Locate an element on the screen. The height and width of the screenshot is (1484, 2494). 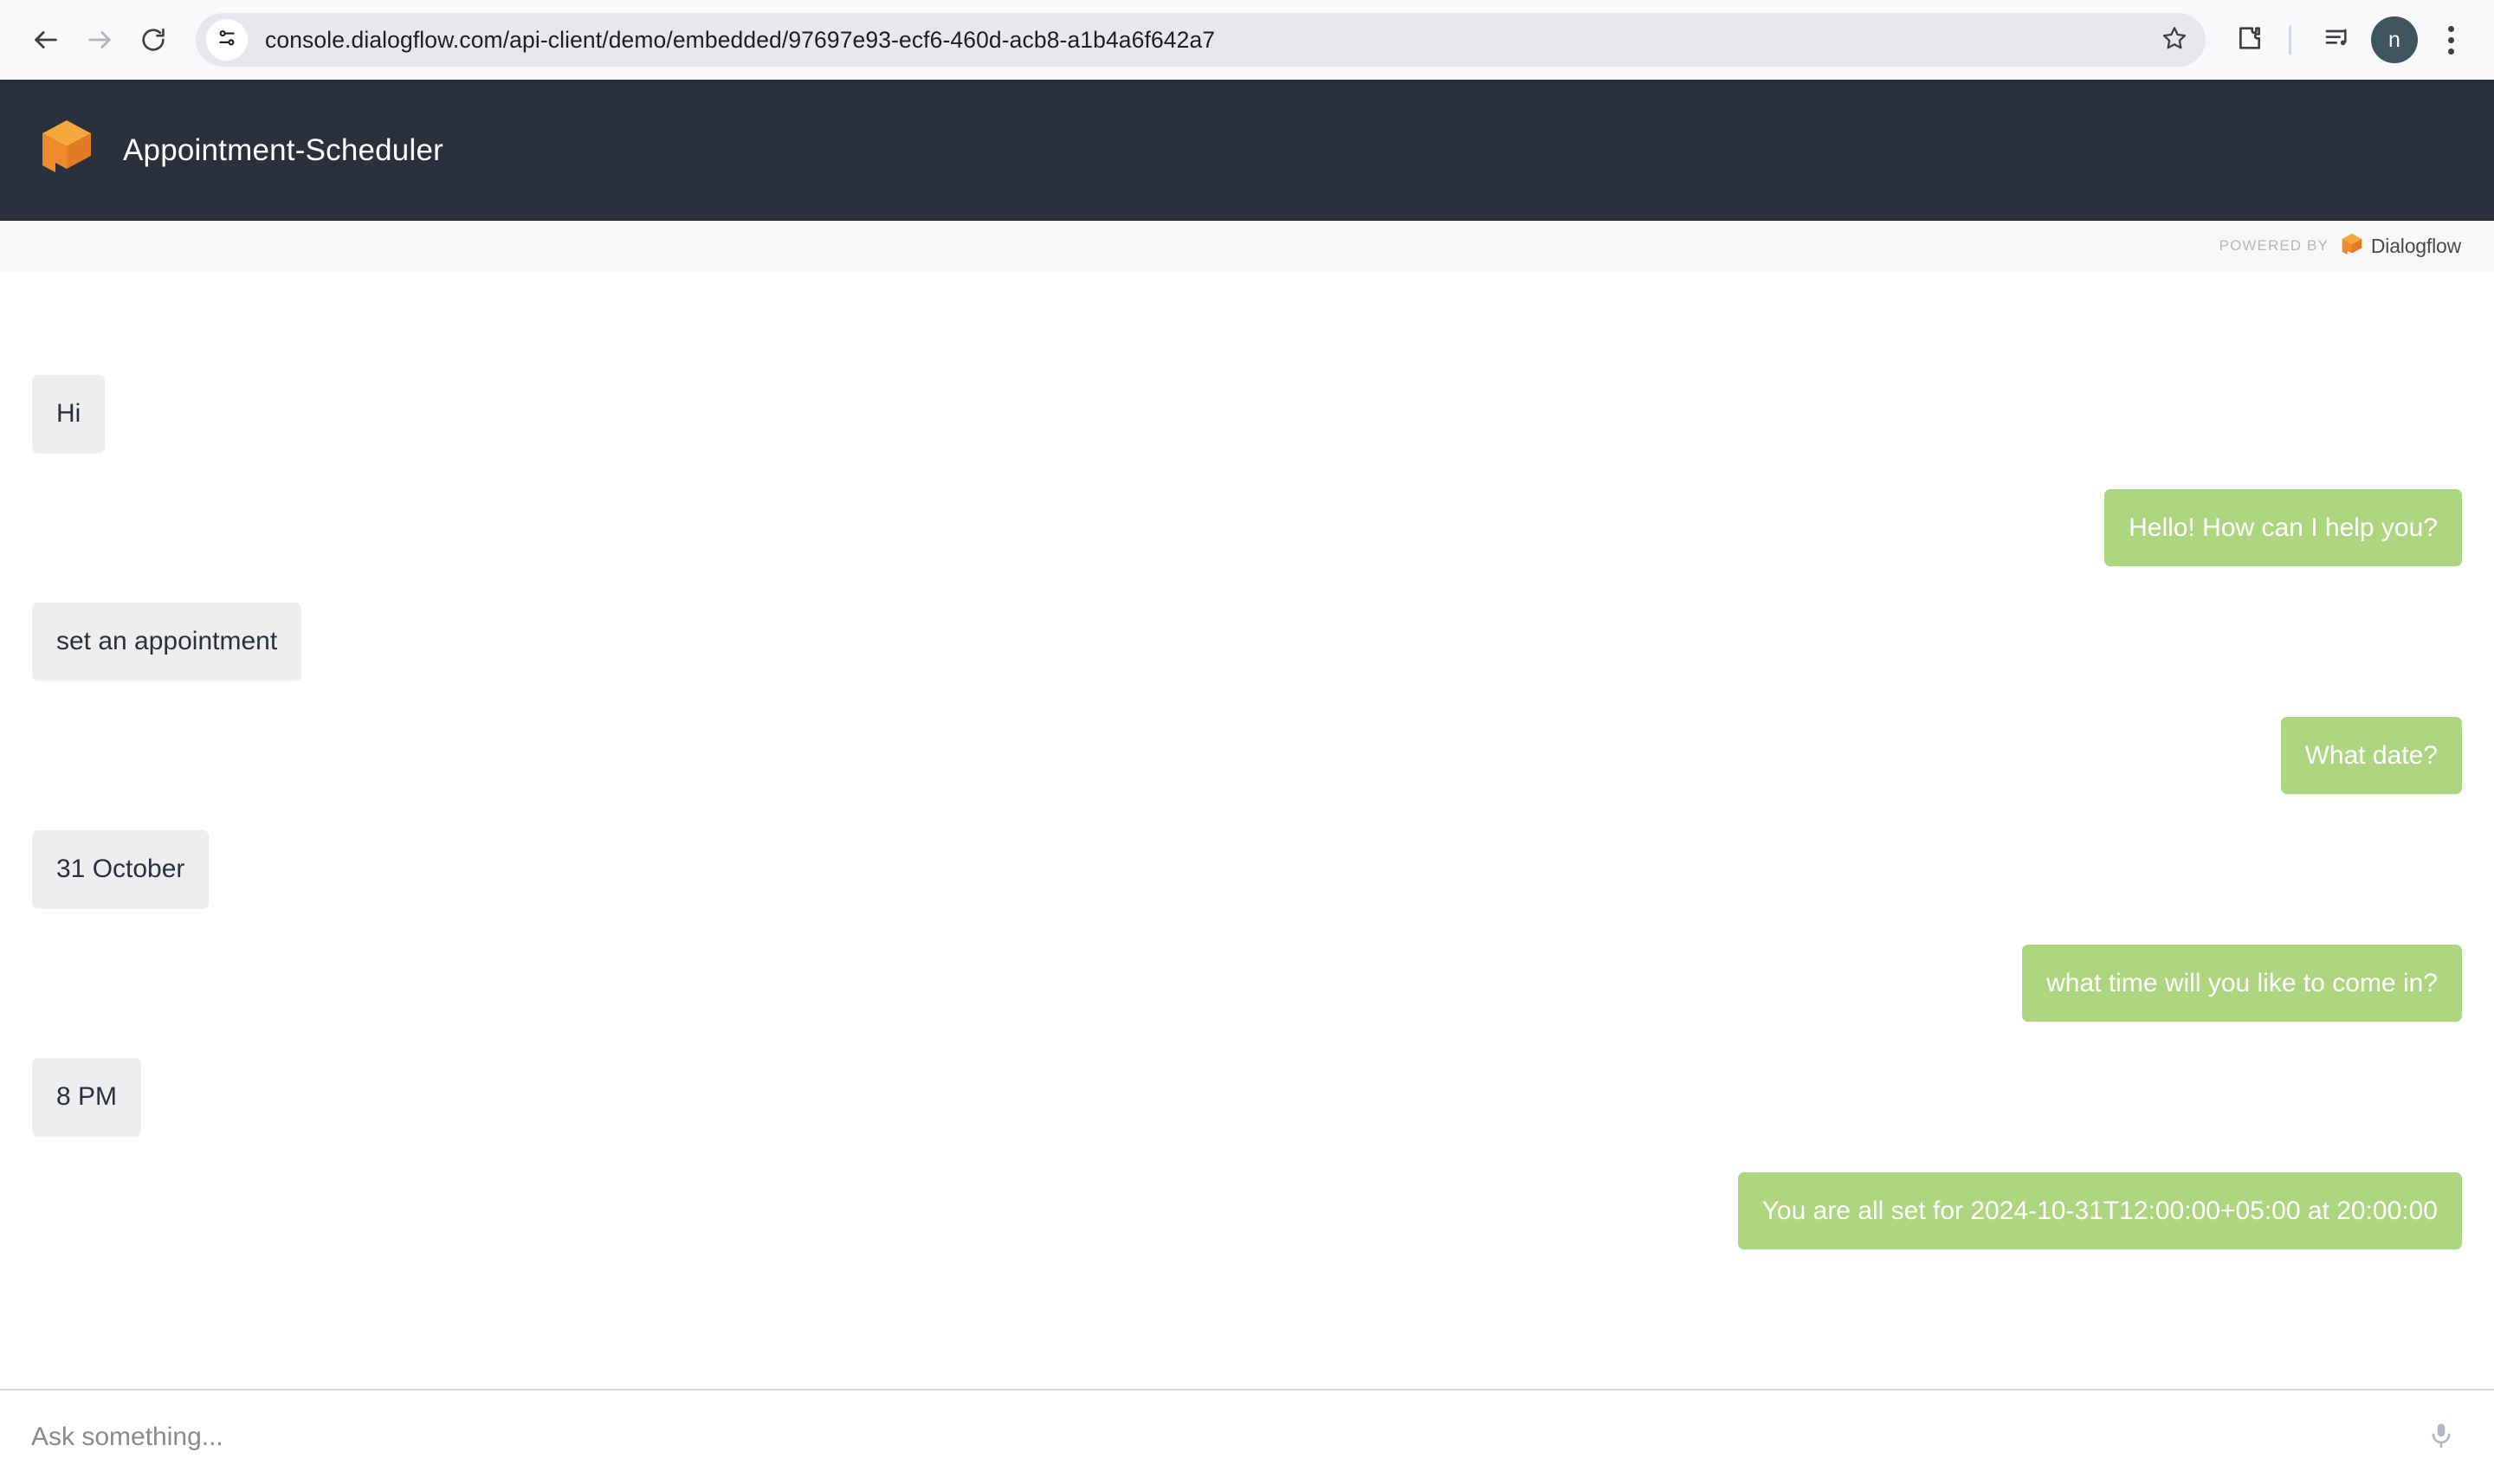
microphone-button is located at coordinates (2441, 1437).